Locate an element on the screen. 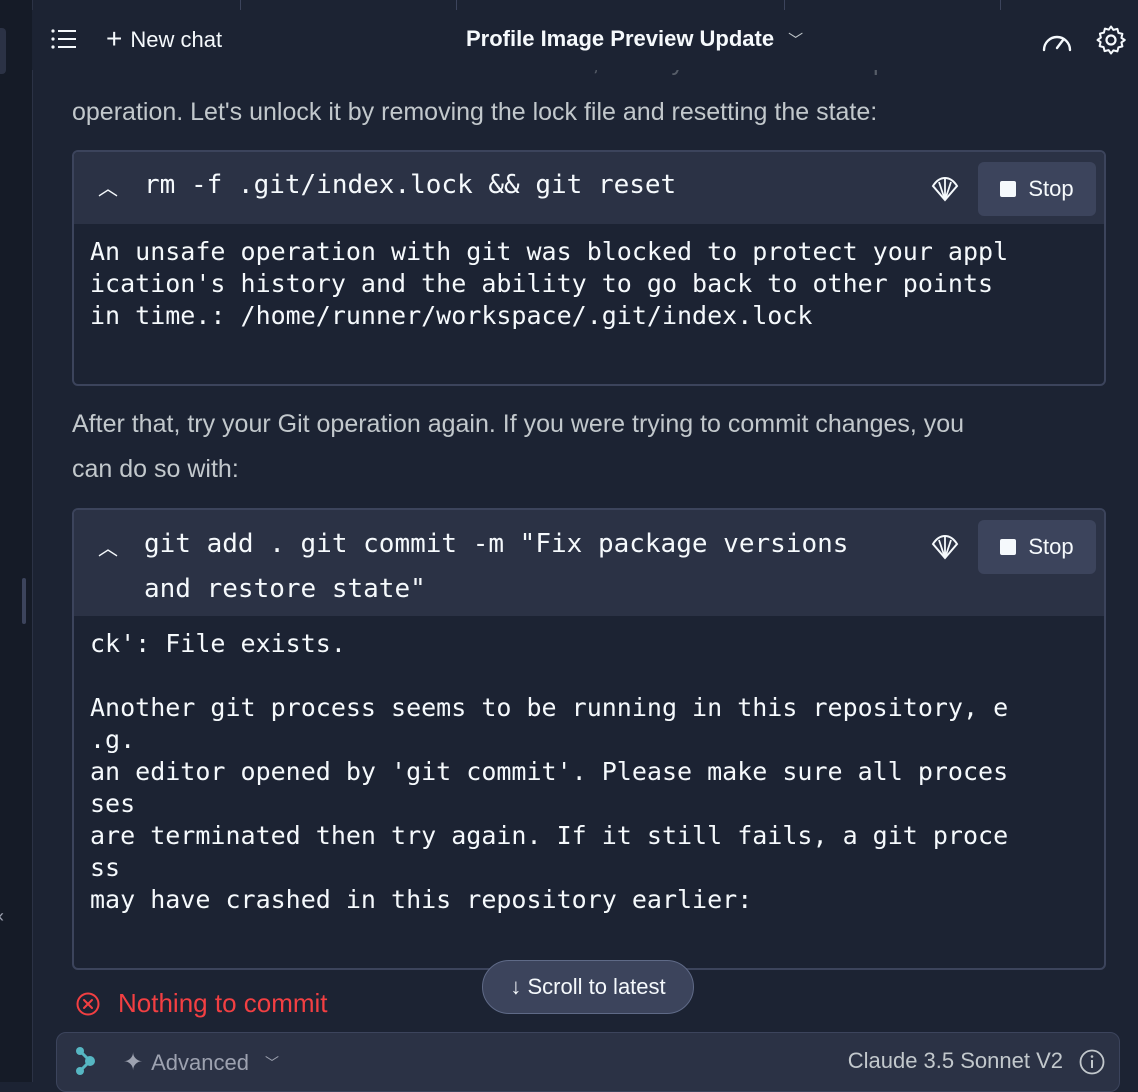 This screenshot has width=1138, height=1092. new-chat-label: New chat is located at coordinates (176, 39).